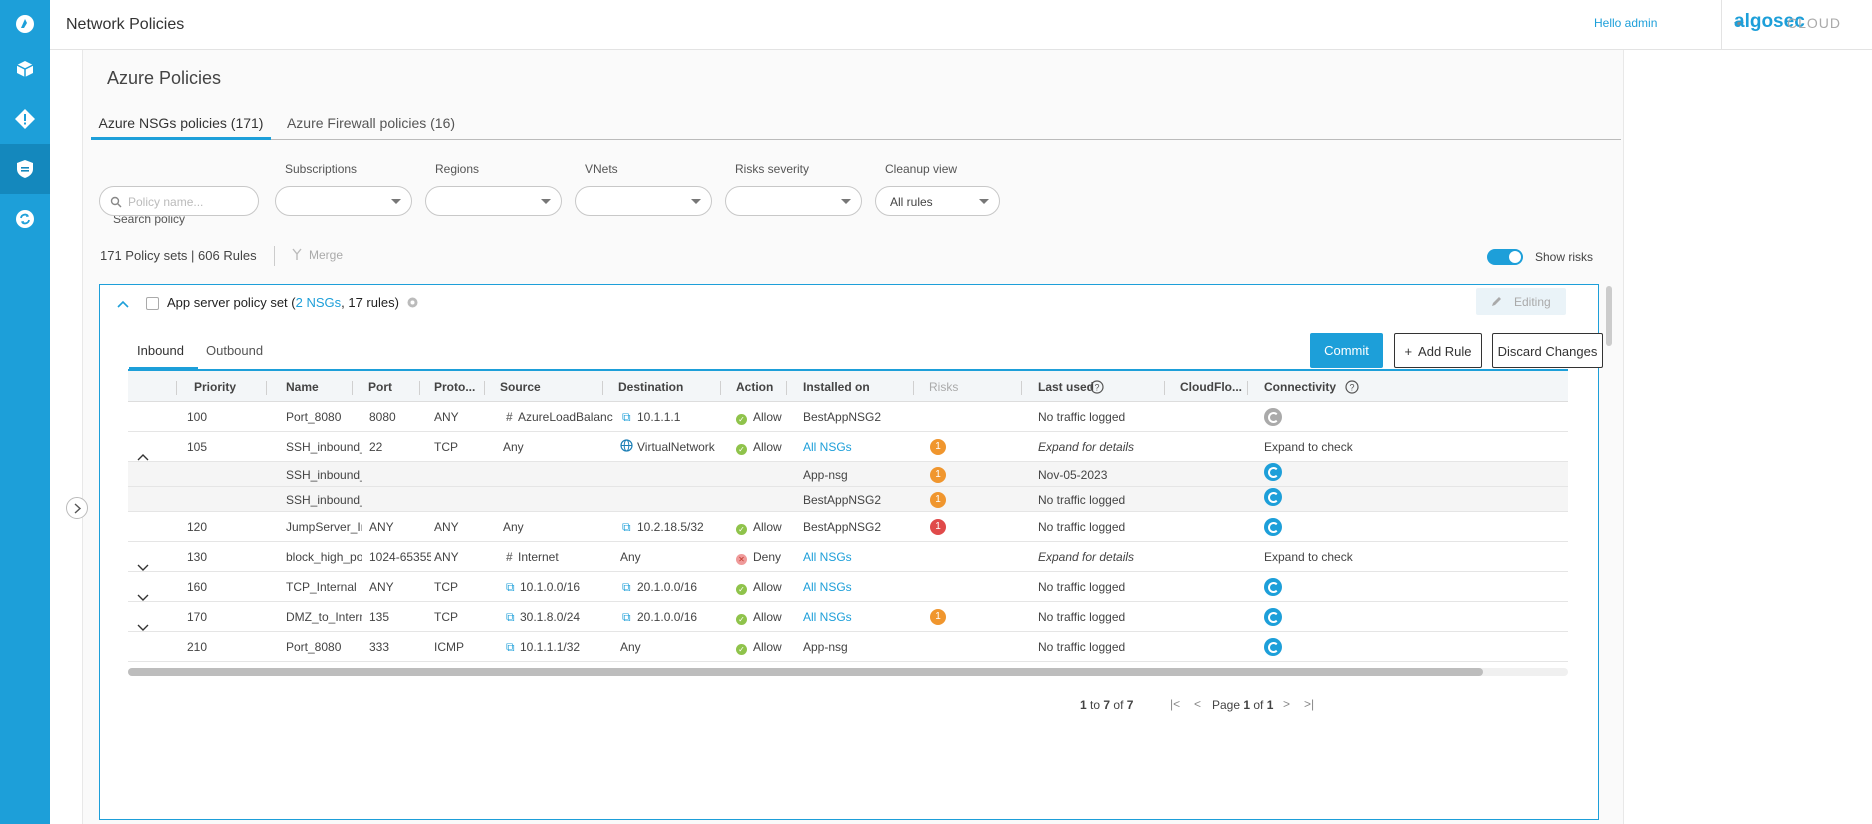 The height and width of the screenshot is (824, 1872). I want to click on commit-button: Commit, so click(1346, 350).